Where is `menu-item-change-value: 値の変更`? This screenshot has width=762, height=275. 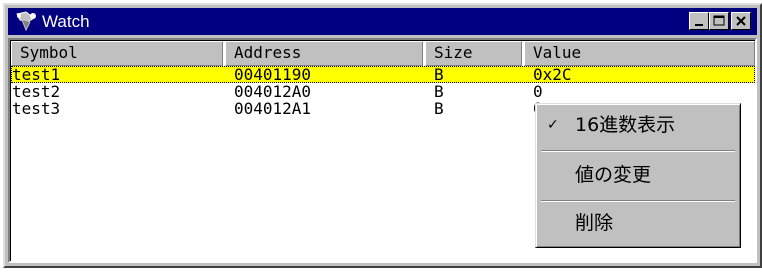
menu-item-change-value: 値の変更 is located at coordinates (638, 175).